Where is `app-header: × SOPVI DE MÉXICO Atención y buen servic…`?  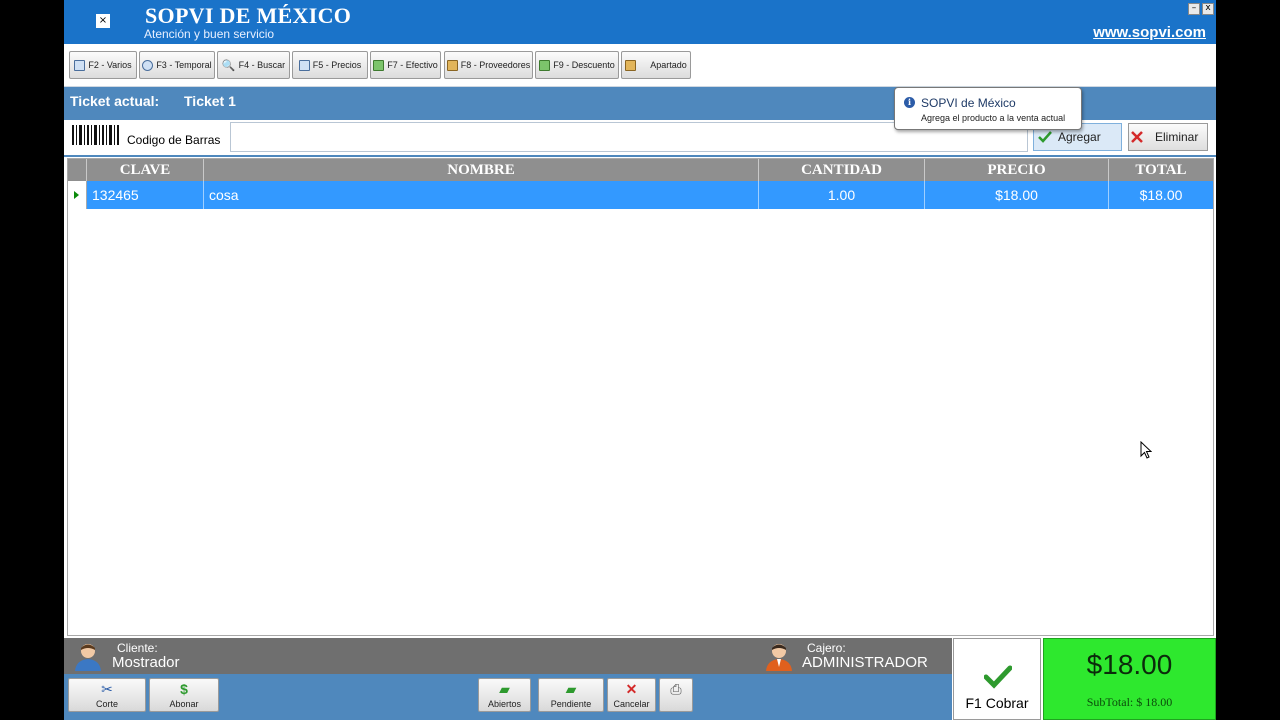 app-header: × SOPVI DE MÉXICO Atención y buen servic… is located at coordinates (640, 22).